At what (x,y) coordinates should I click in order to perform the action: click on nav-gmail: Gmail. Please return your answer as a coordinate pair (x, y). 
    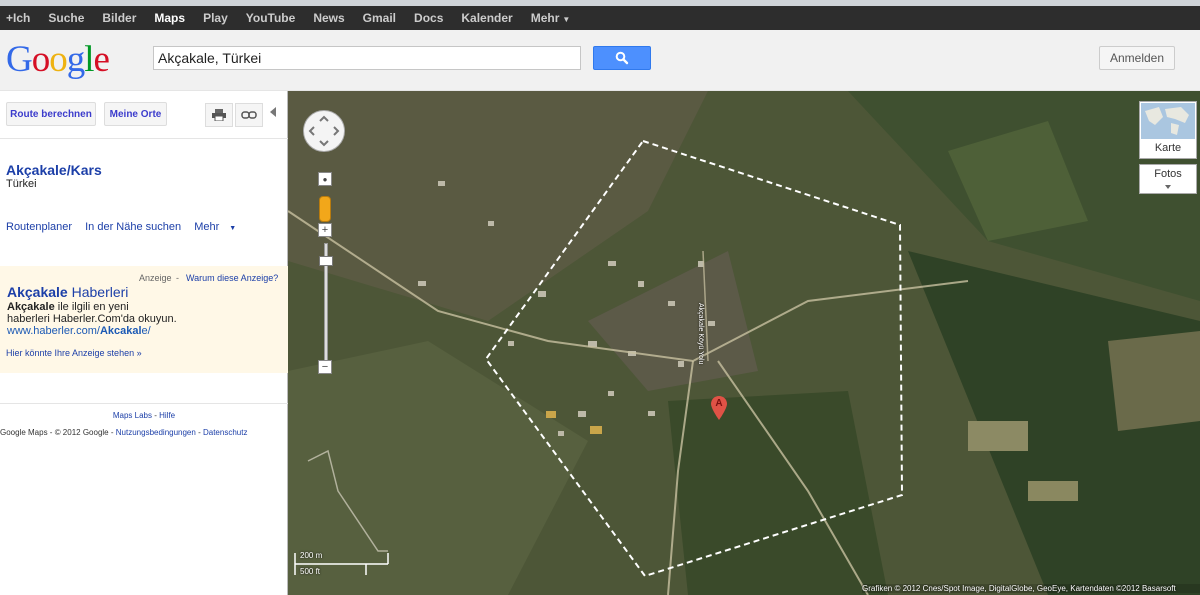
    Looking at the image, I should click on (379, 18).